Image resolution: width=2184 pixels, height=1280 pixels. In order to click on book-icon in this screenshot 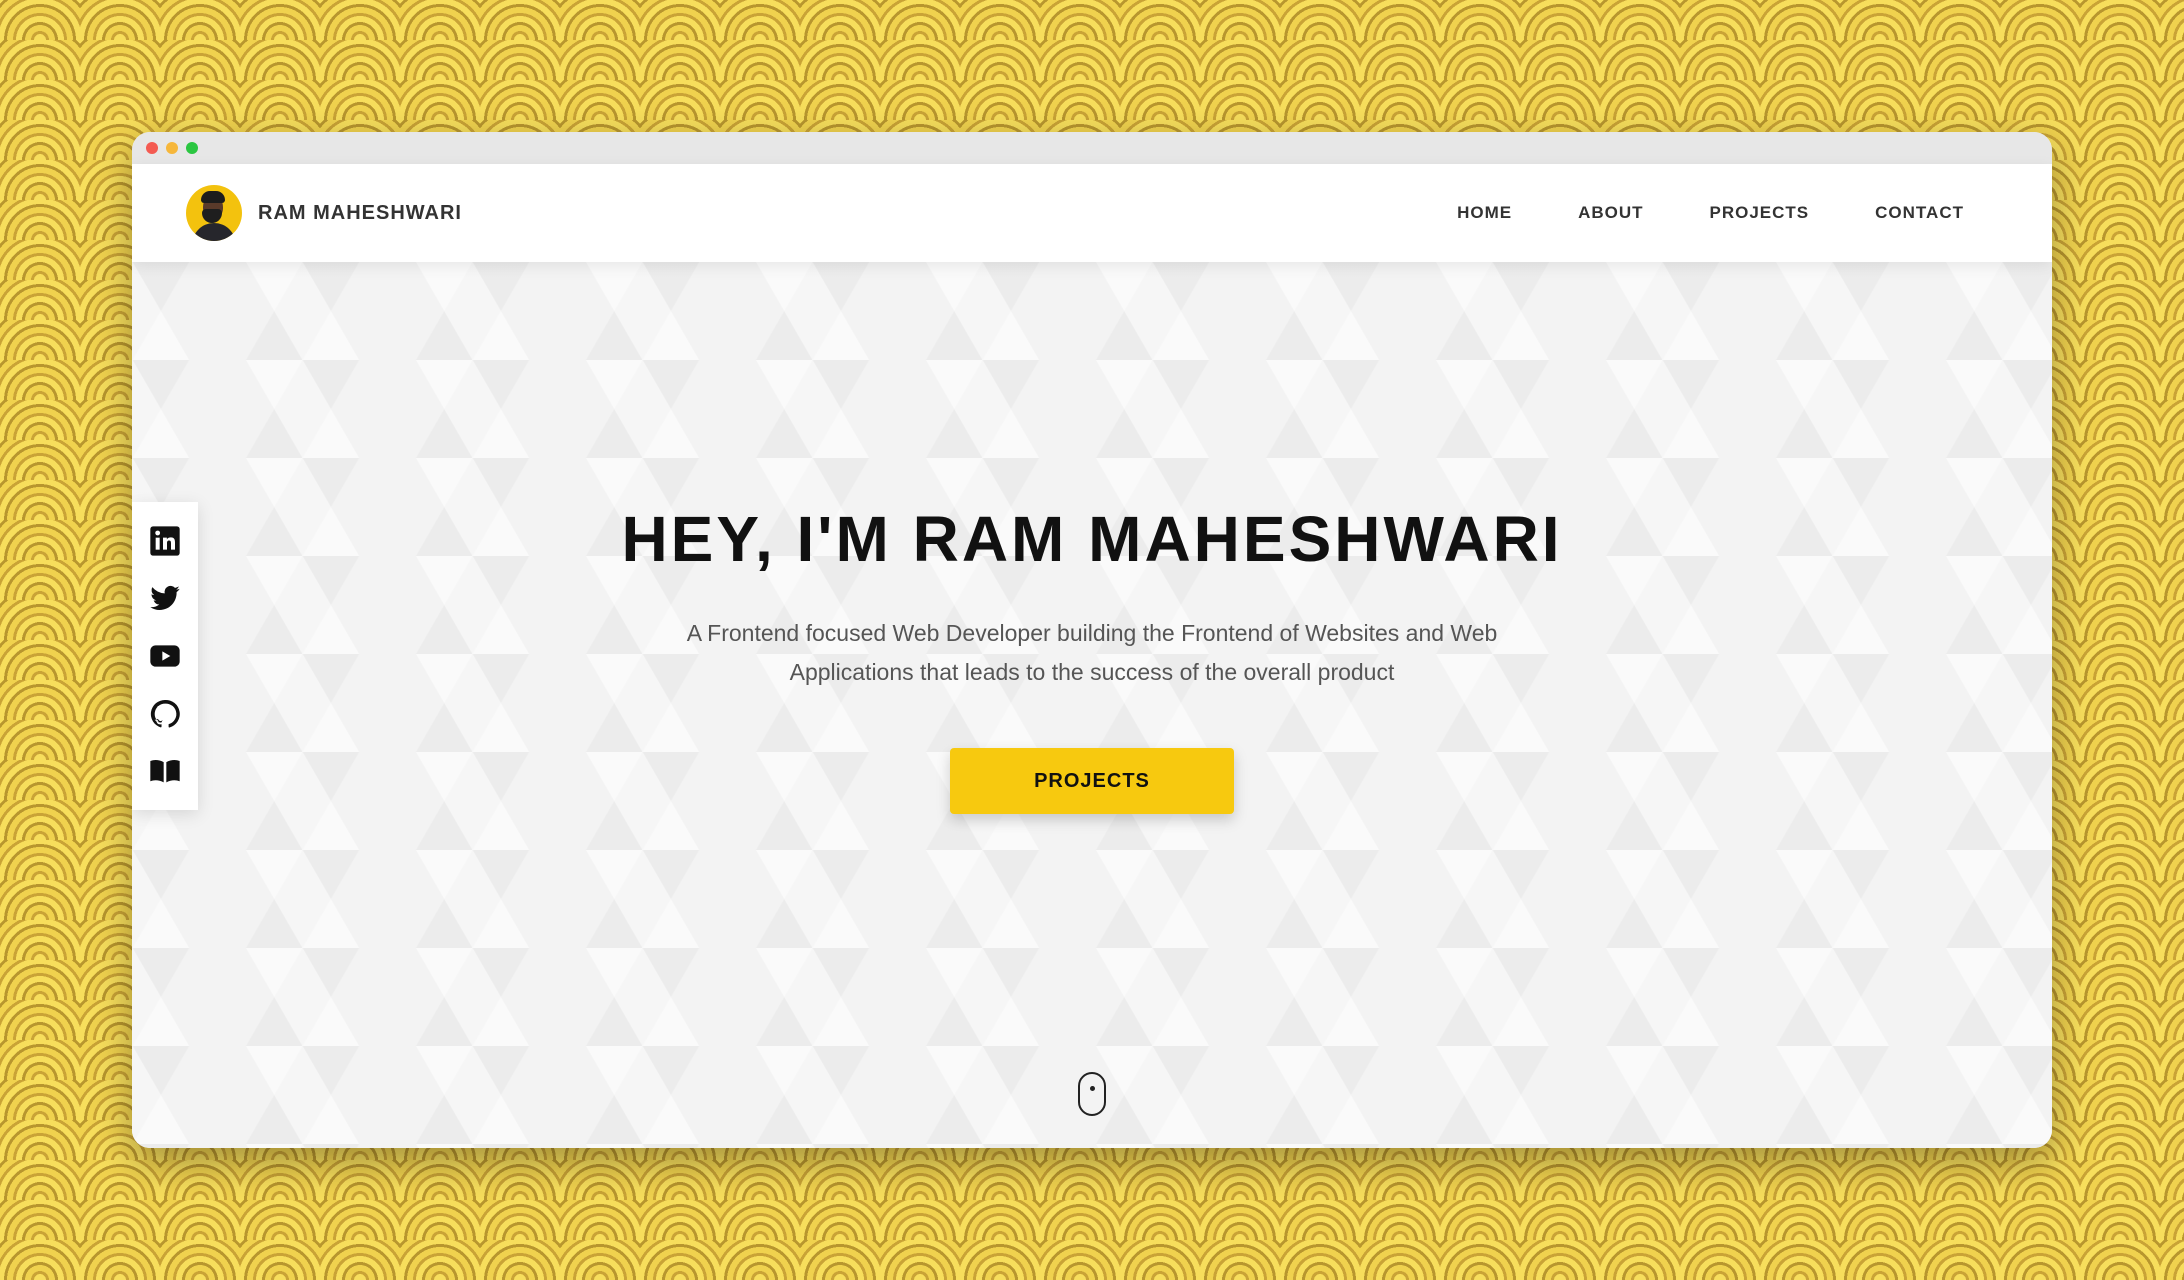, I will do `click(165, 771)`.